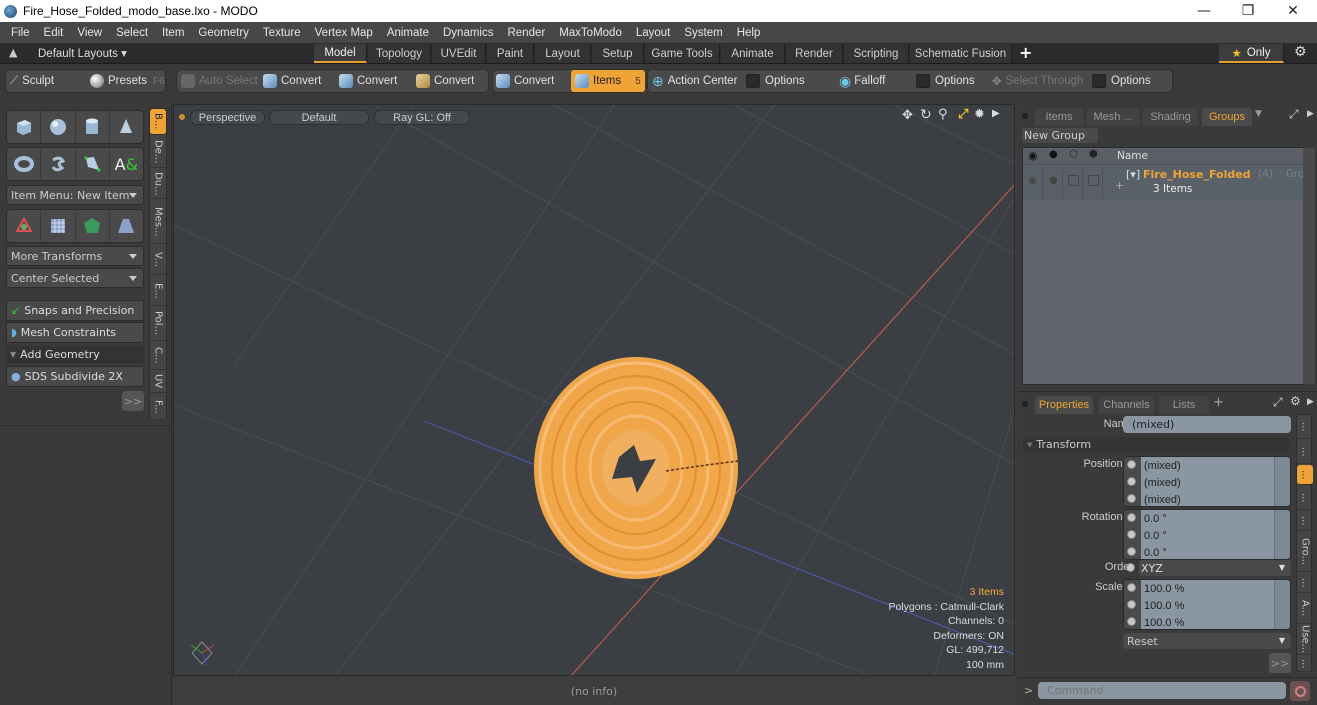 The image size is (1317, 705). Describe the element at coordinates (292, 81) in the screenshot. I see `convert-vertices-button: Convert` at that location.